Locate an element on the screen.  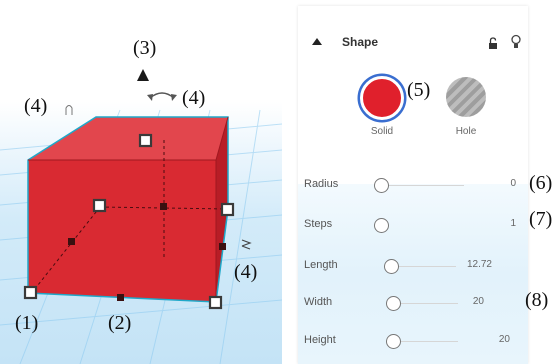
lock-icon is located at coordinates (493, 43).